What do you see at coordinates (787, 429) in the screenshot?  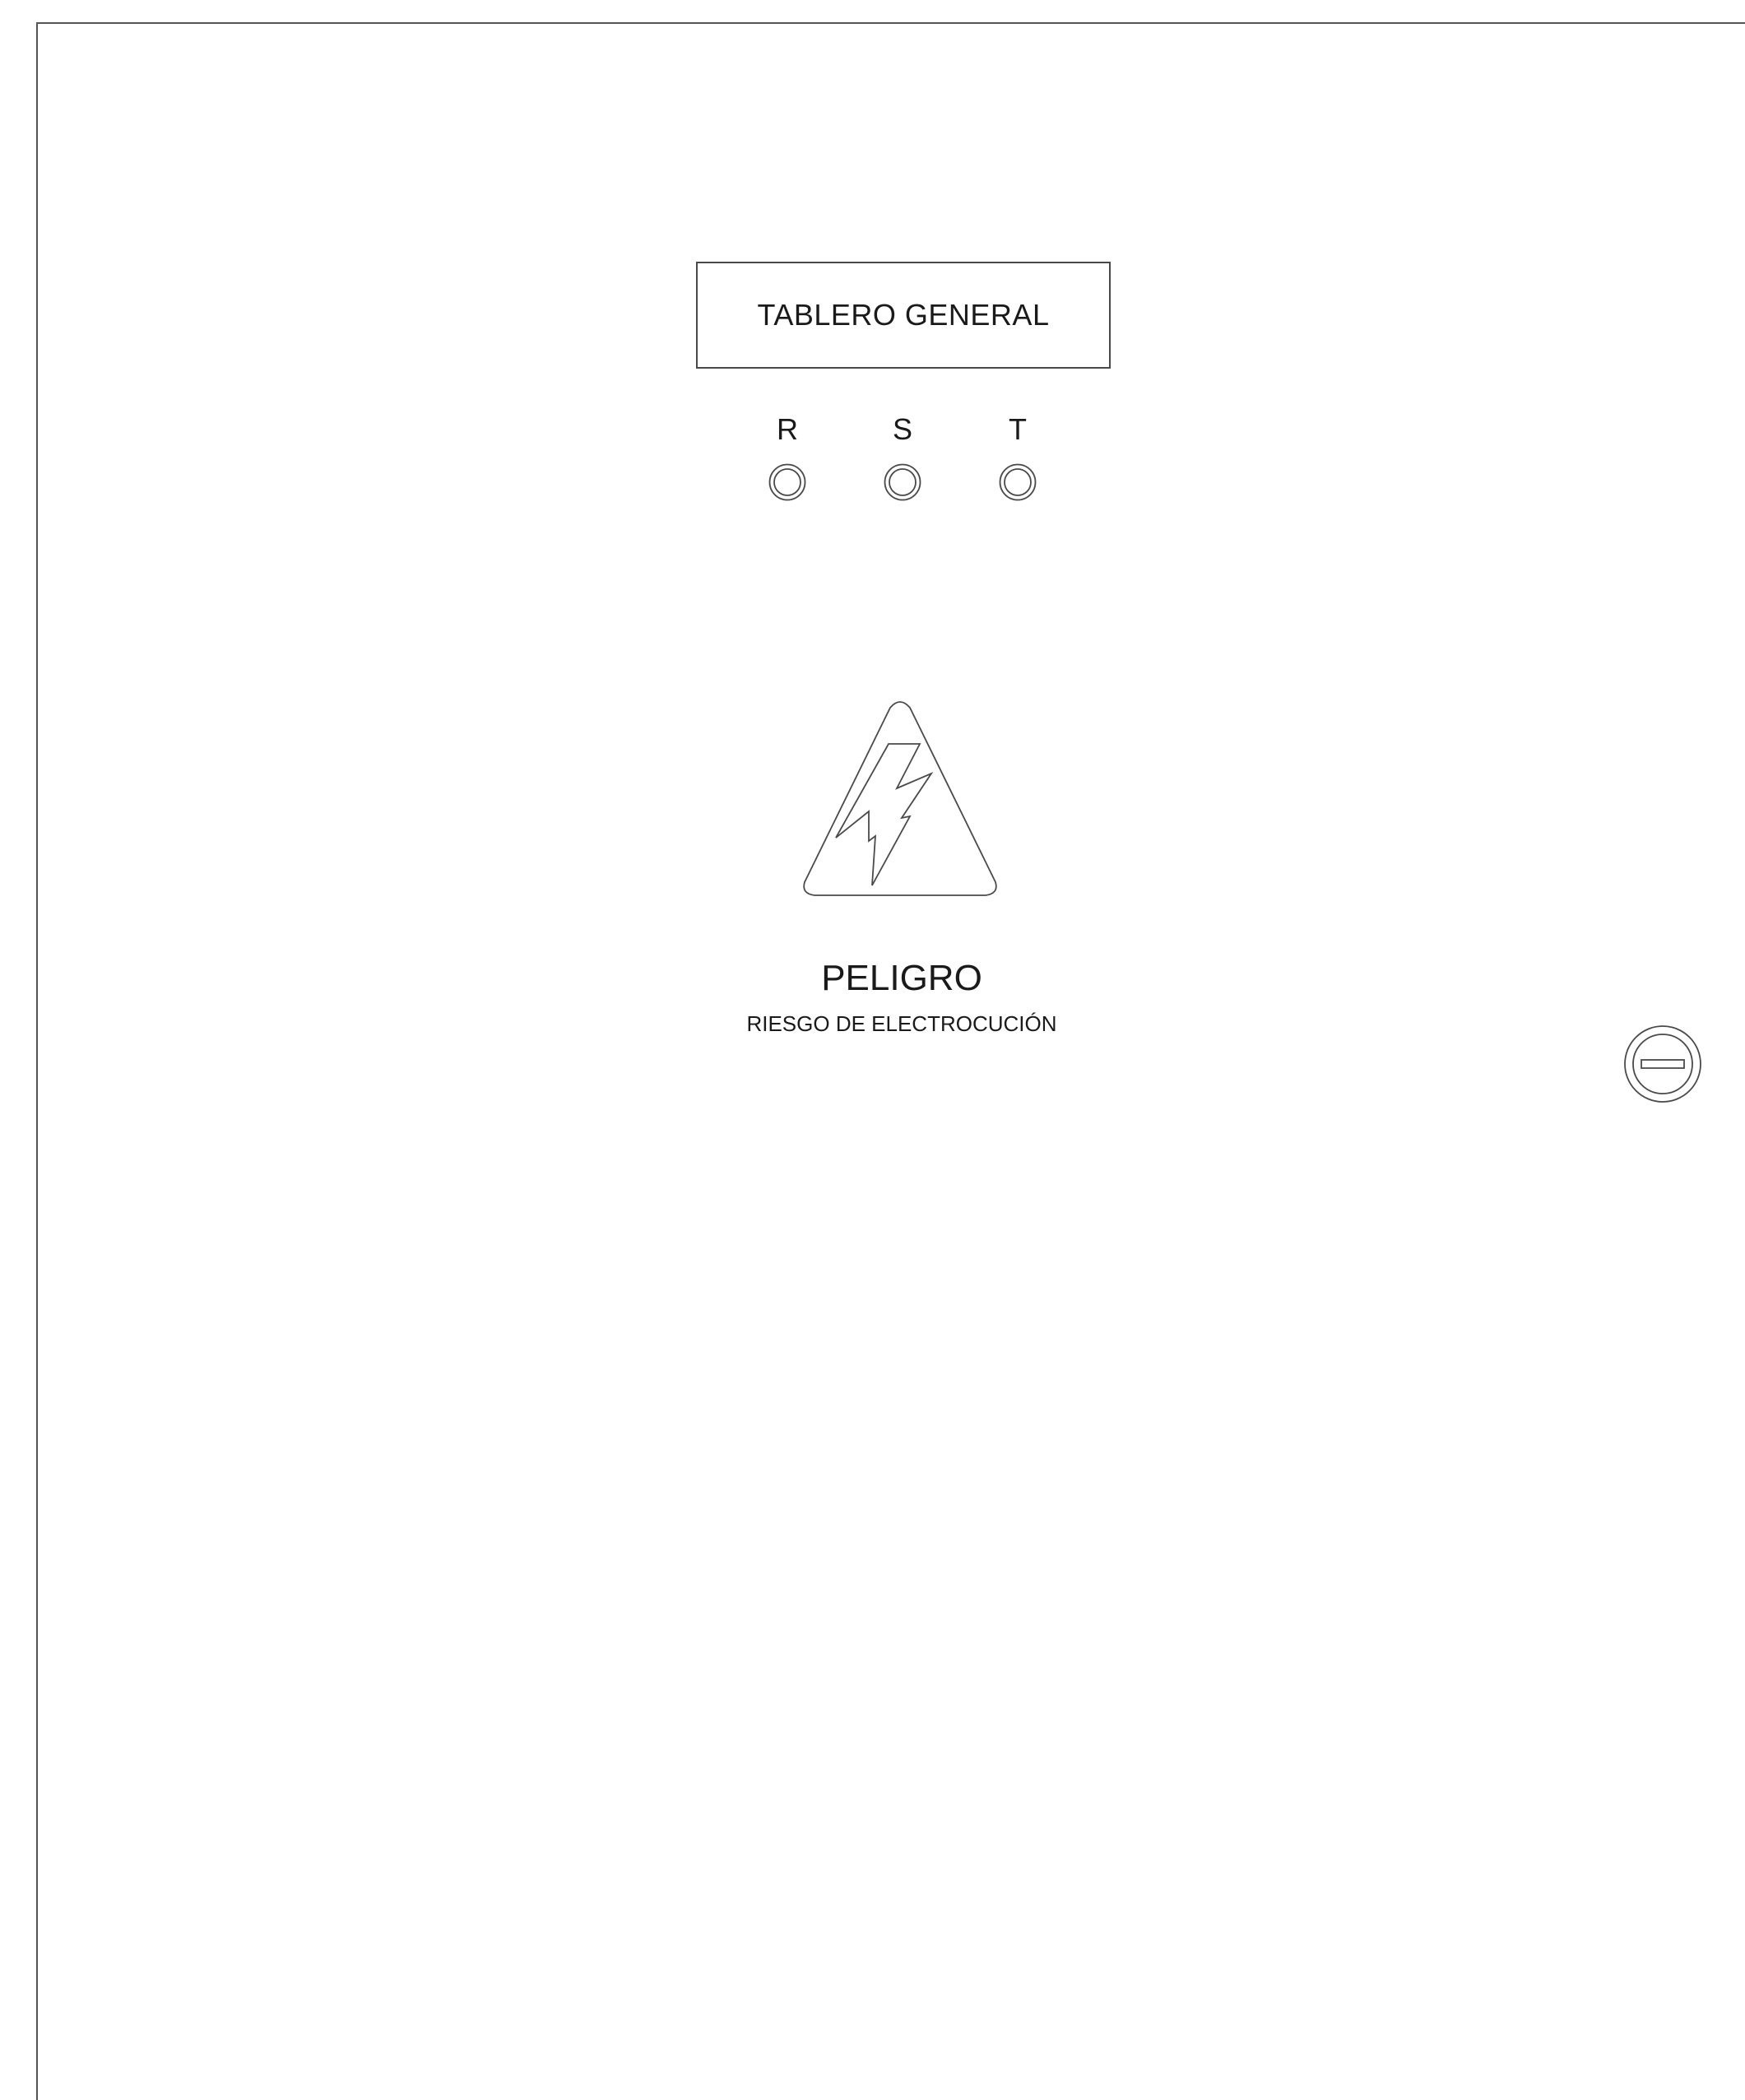 I see `phase-label-r: R` at bounding box center [787, 429].